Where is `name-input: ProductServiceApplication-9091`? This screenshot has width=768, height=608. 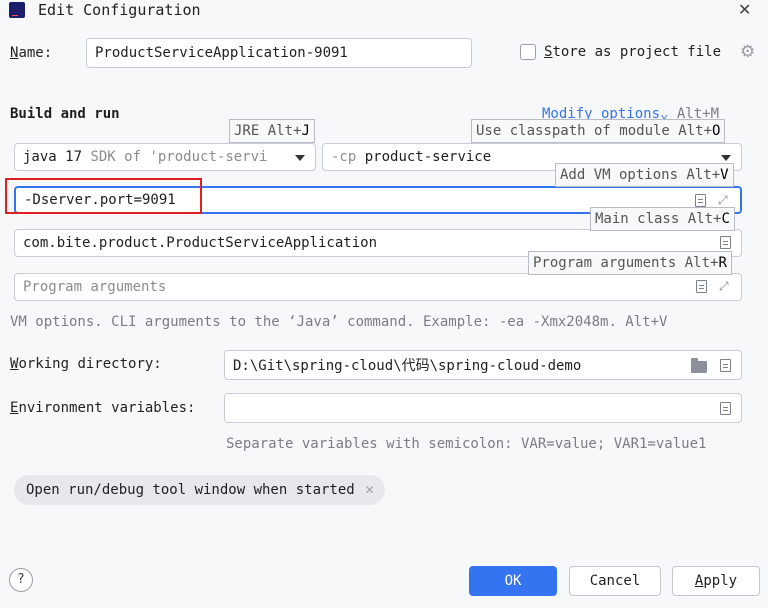
name-input: ProductServiceApplication-9091 is located at coordinates (279, 53).